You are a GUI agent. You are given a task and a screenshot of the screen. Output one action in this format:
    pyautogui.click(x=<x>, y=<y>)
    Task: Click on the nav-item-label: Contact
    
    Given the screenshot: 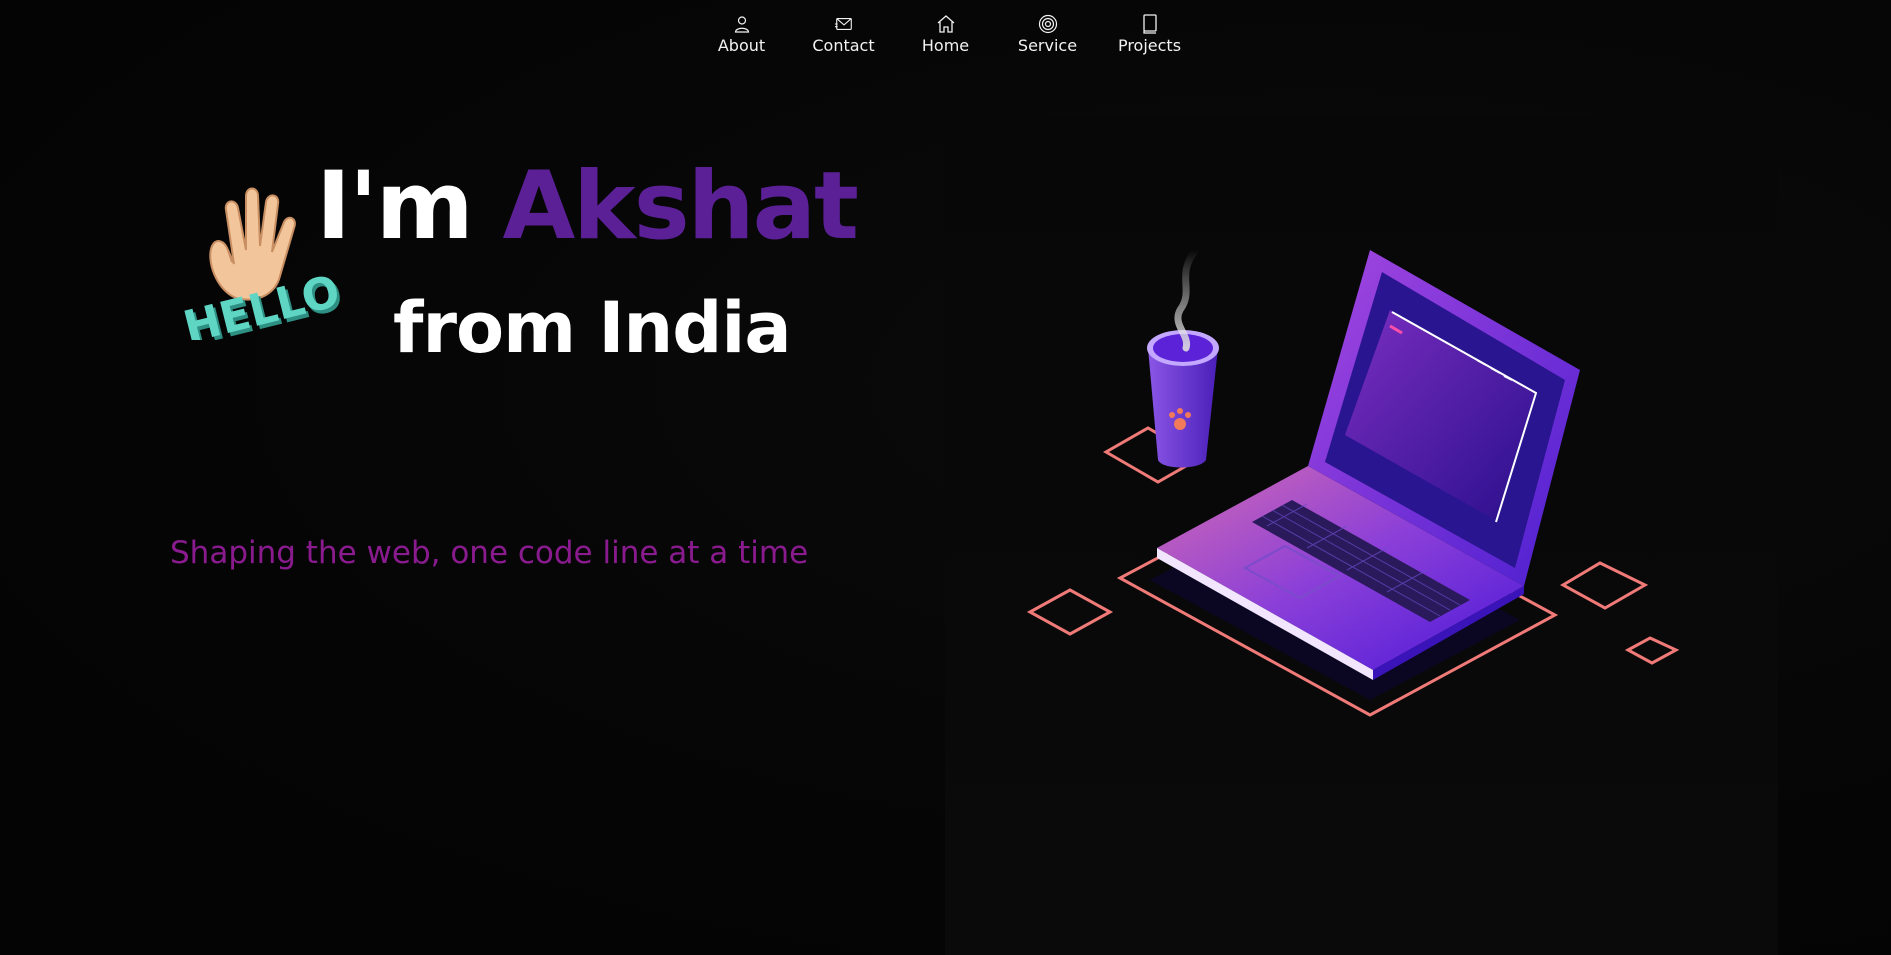 What is the action you would take?
    pyautogui.click(x=843, y=45)
    